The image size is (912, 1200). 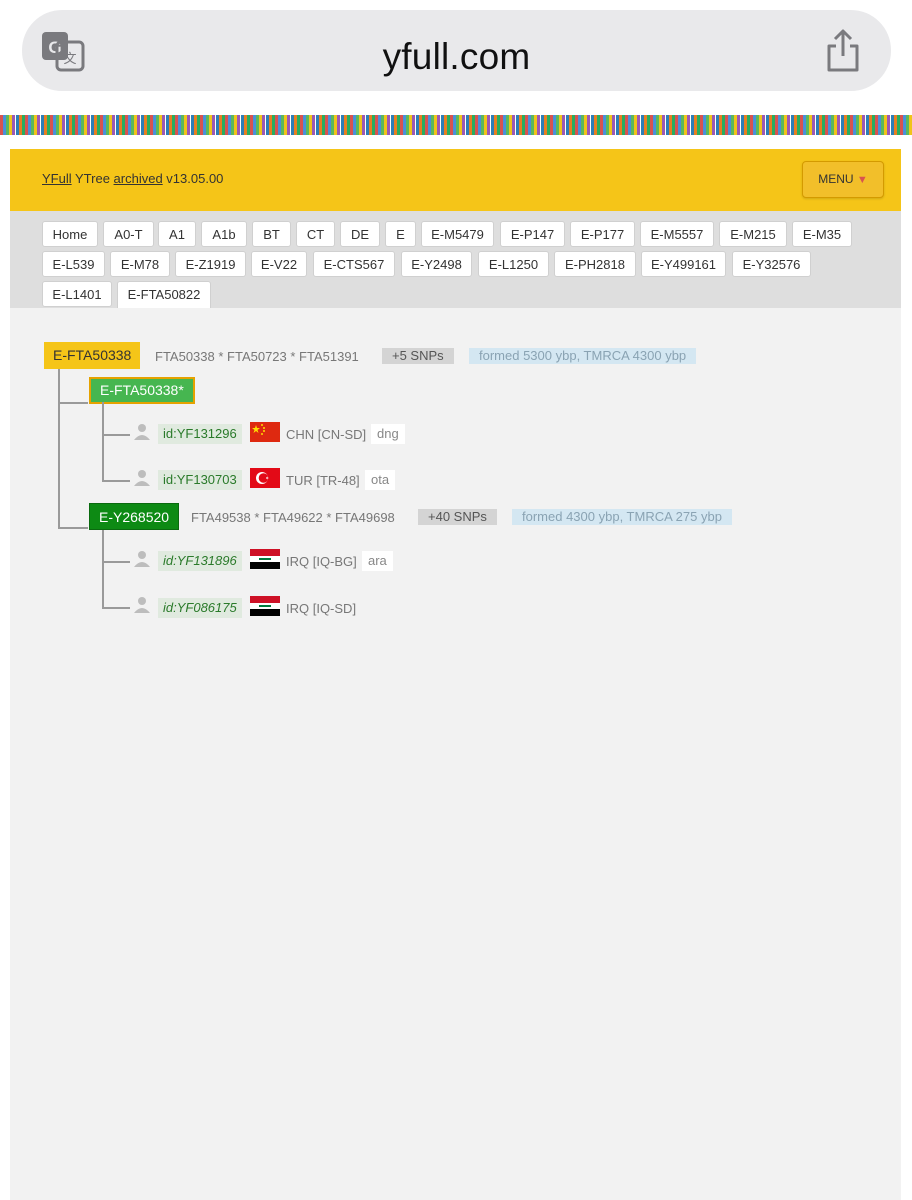 What do you see at coordinates (265, 478) in the screenshot?
I see `turkey-flag` at bounding box center [265, 478].